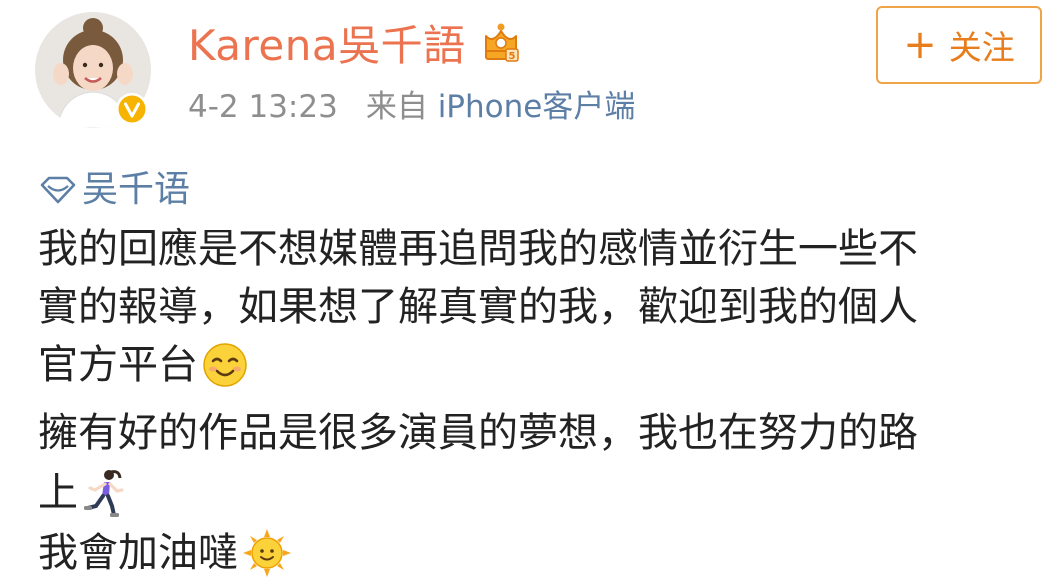 The height and width of the screenshot is (584, 1061). I want to click on super-topic-diamond-icon, so click(58, 190).